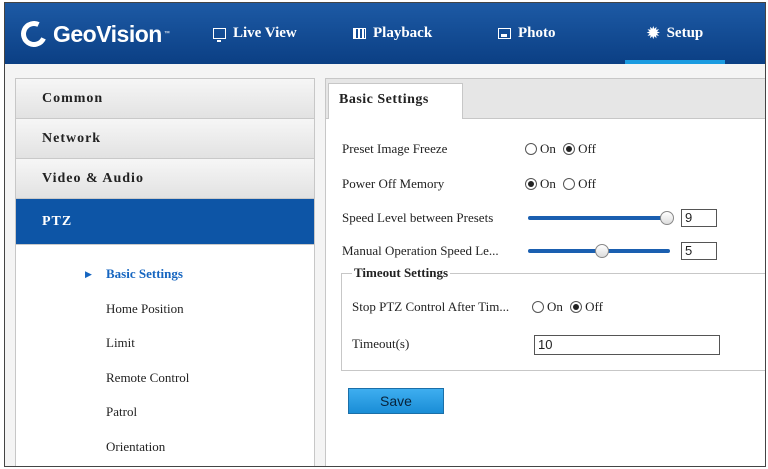 The height and width of the screenshot is (469, 768). I want to click on monitor-icon, so click(219, 35).